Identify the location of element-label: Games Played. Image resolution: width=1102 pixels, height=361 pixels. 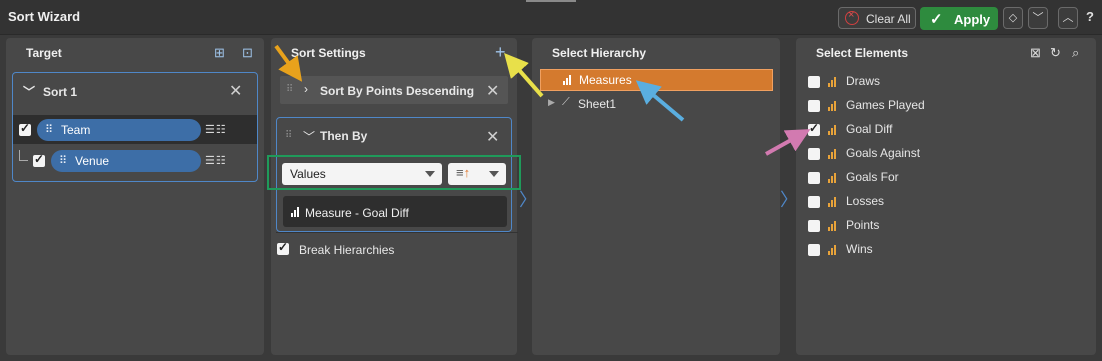
(885, 105).